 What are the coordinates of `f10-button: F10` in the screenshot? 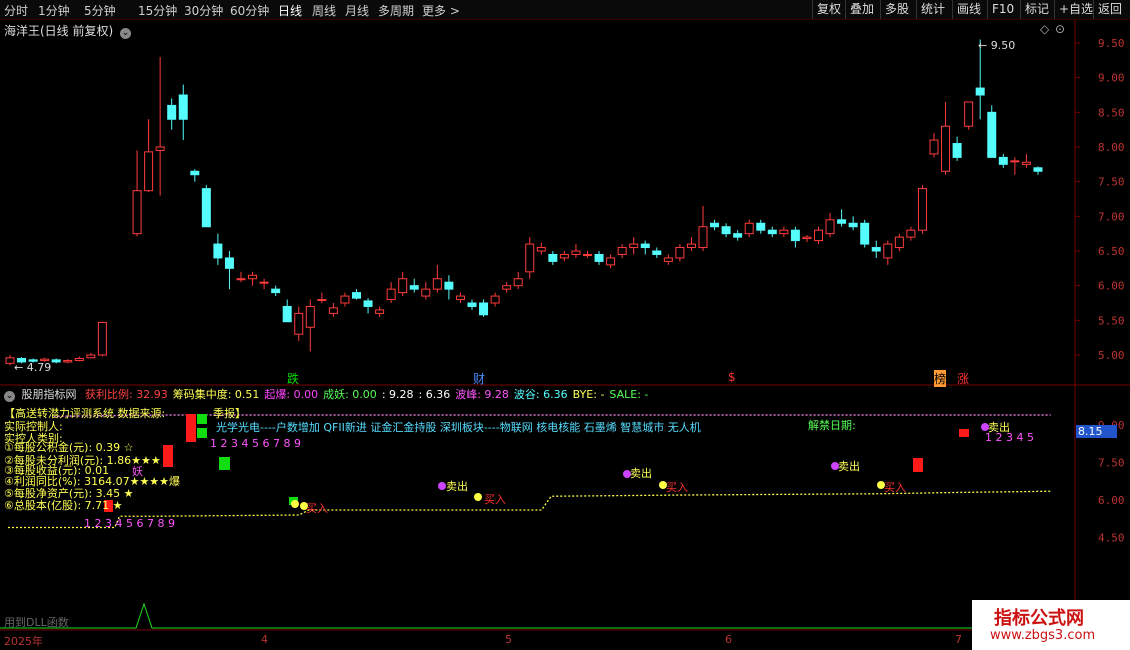 It's located at (1000, 9).